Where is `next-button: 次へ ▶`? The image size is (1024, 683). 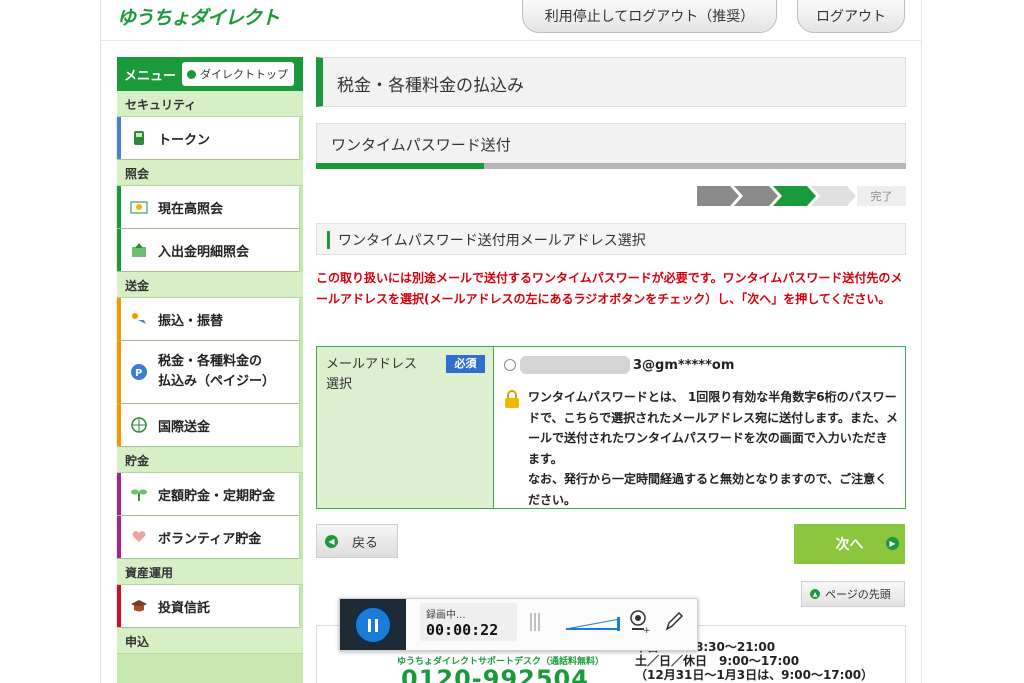 next-button: 次へ ▶ is located at coordinates (849, 544).